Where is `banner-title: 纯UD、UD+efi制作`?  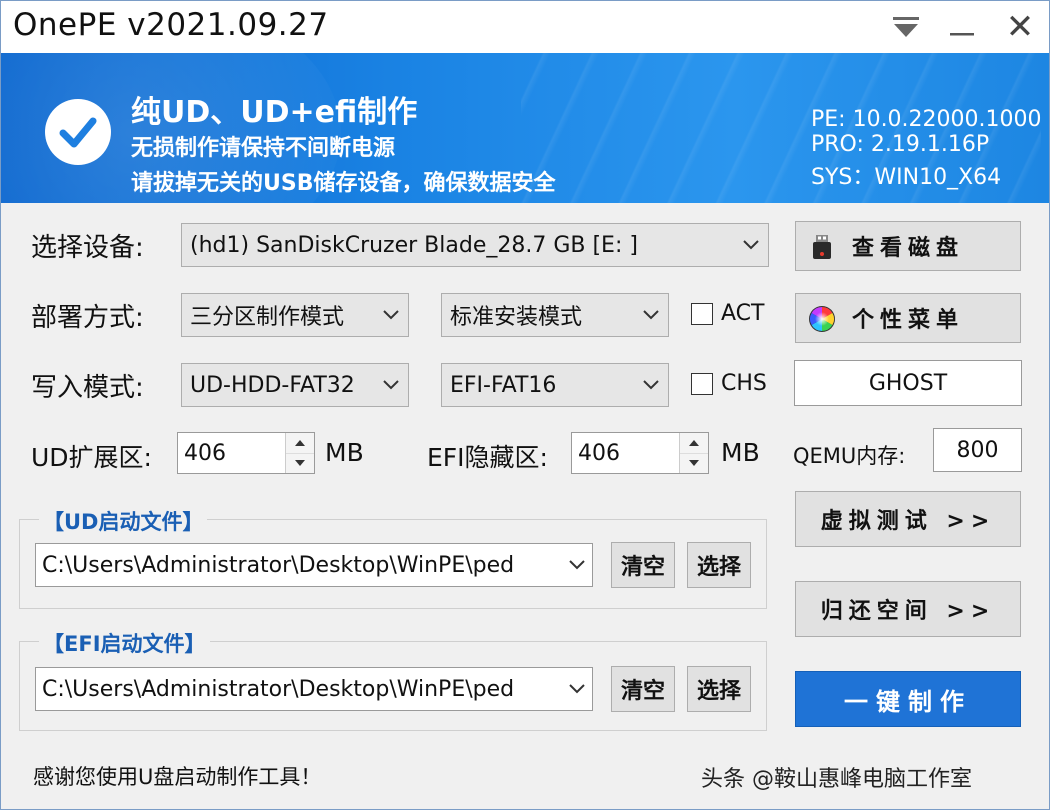 banner-title: 纯UD、UD+efi制作 is located at coordinates (274, 112).